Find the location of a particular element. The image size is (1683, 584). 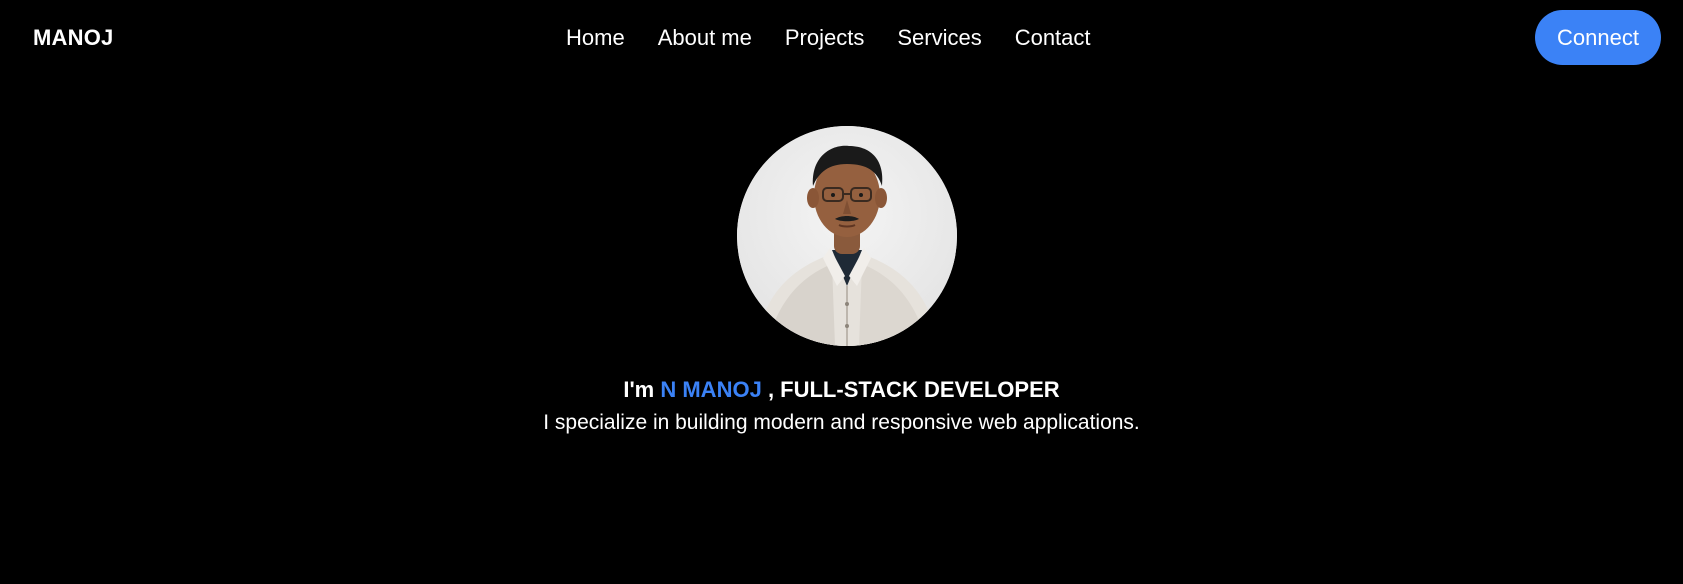

nav-home: Home is located at coordinates (595, 38).